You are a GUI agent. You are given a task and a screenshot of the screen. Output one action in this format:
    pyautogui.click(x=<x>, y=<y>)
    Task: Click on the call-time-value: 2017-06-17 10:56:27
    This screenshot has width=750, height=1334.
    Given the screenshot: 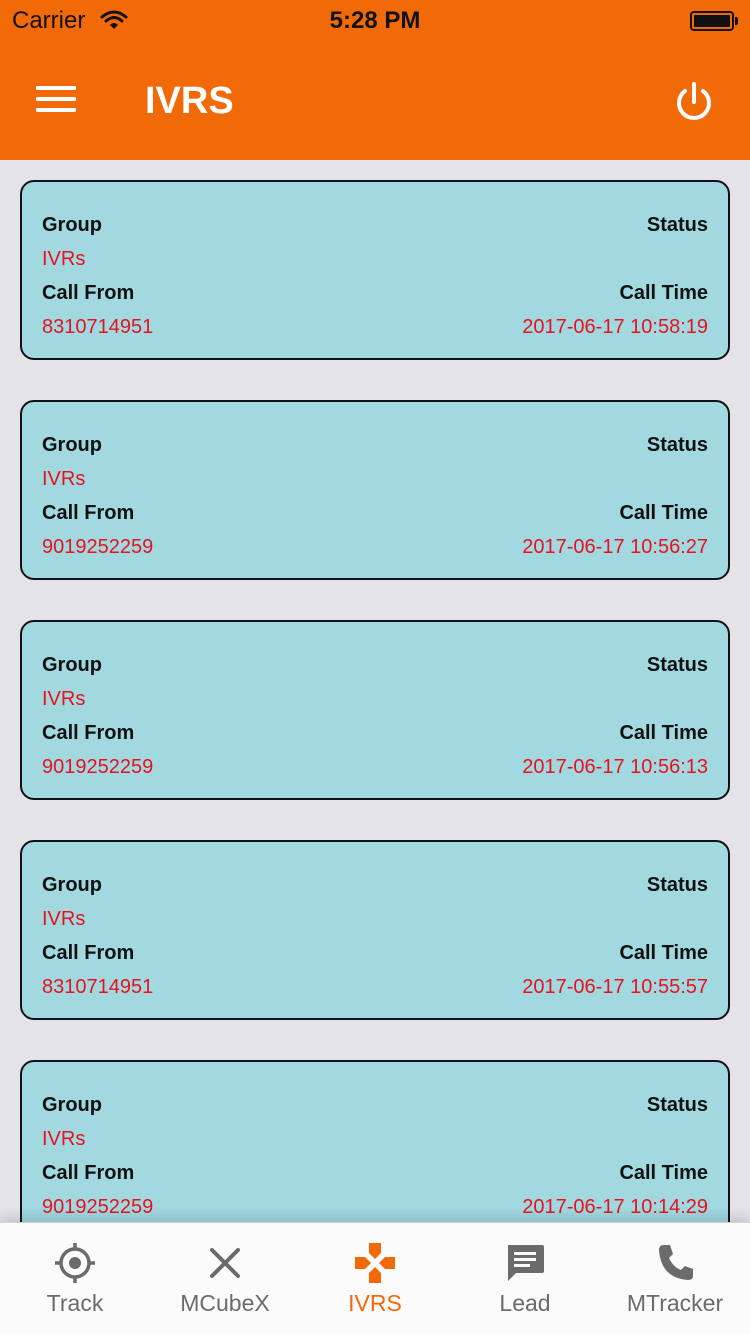 What is the action you would take?
    pyautogui.click(x=615, y=547)
    